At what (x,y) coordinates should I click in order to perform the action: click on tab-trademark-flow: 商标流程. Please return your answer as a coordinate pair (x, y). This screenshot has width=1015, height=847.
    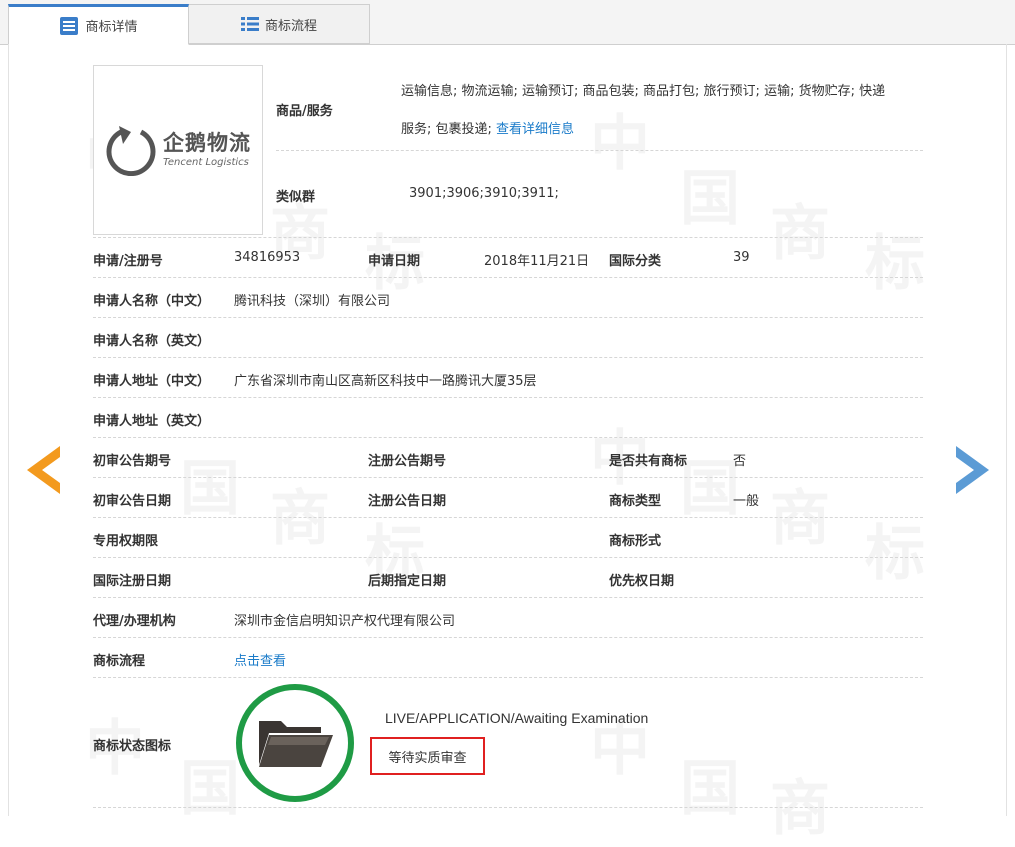
    Looking at the image, I should click on (279, 24).